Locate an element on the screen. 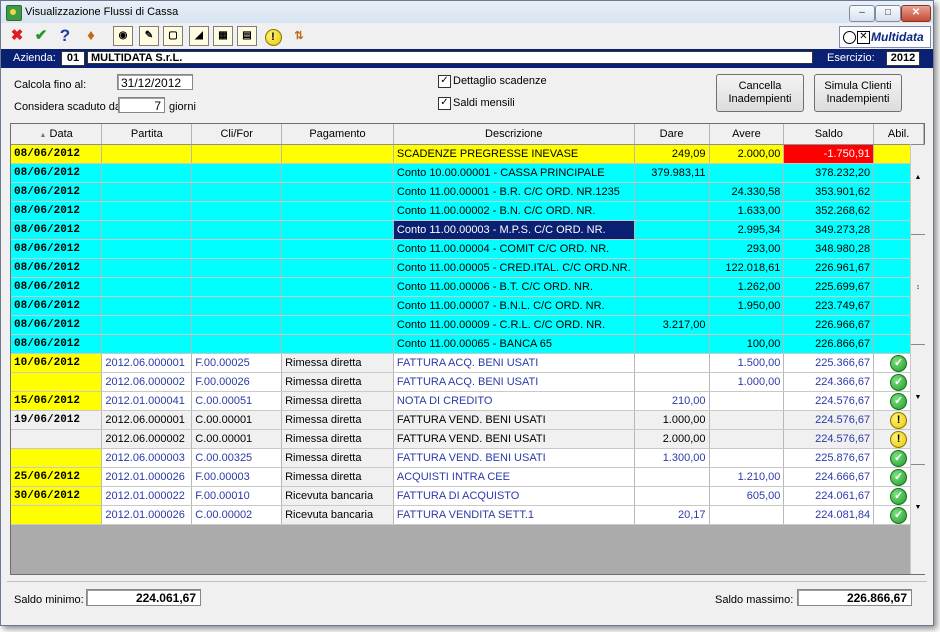  header-partita: Partita is located at coordinates (147, 134).